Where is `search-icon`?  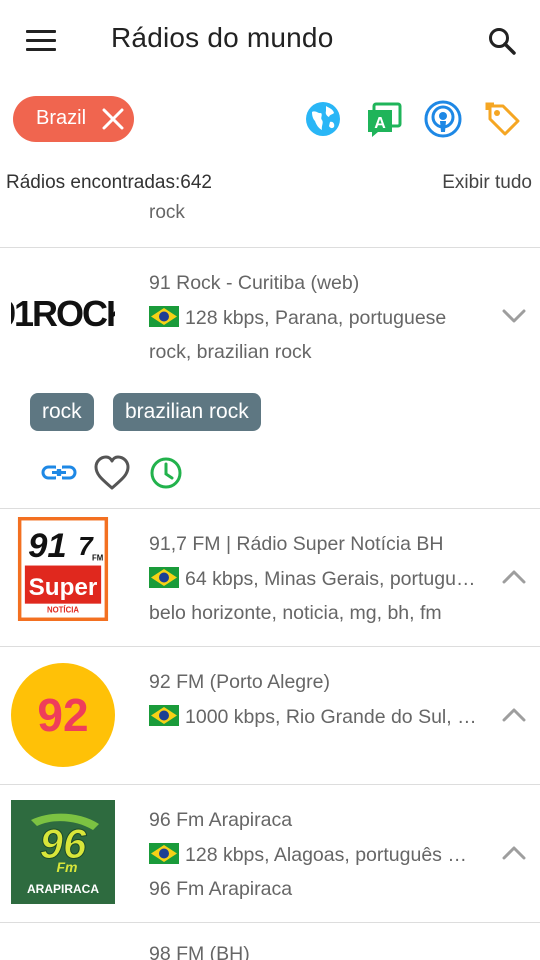
search-icon is located at coordinates (504, 42).